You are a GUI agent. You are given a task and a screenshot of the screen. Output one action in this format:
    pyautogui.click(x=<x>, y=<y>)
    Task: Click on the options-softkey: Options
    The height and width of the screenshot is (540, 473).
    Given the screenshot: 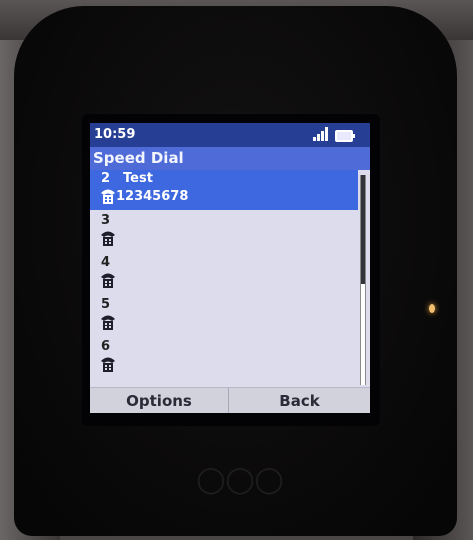 What is the action you would take?
    pyautogui.click(x=159, y=400)
    